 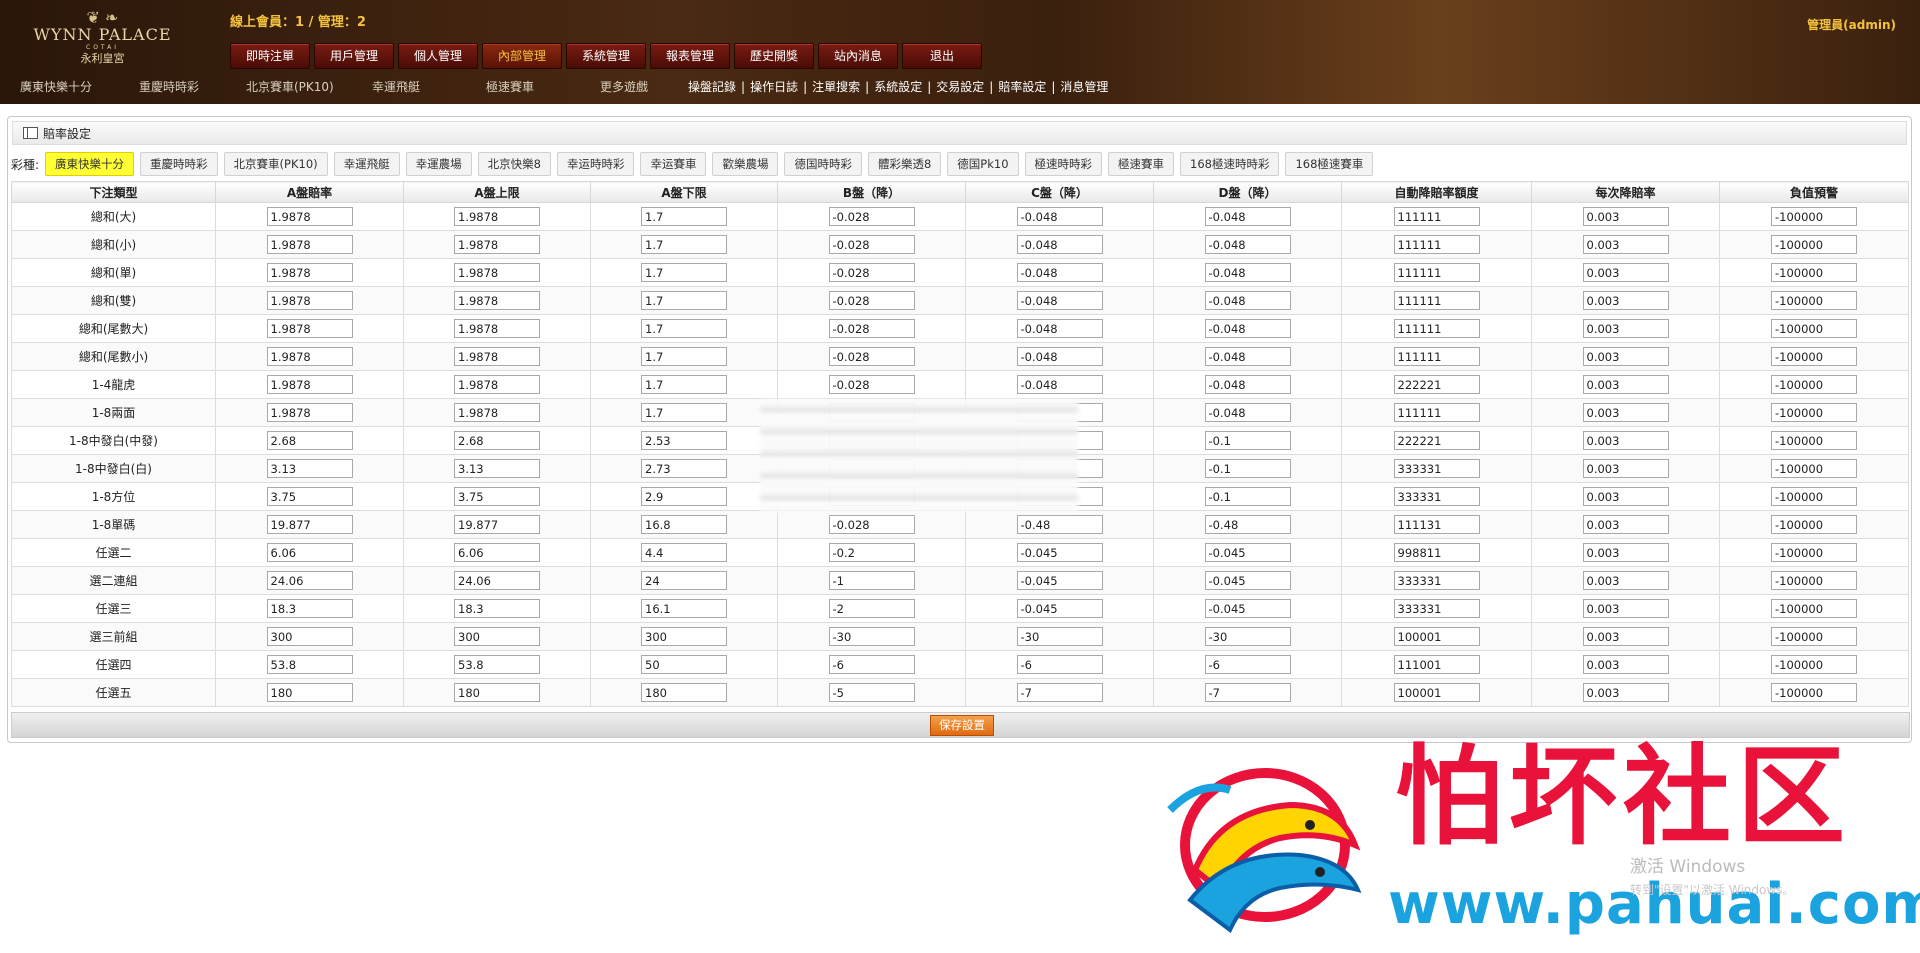 What do you see at coordinates (904, 164) in the screenshot?
I see `lottery-tab: 體彩樂透8` at bounding box center [904, 164].